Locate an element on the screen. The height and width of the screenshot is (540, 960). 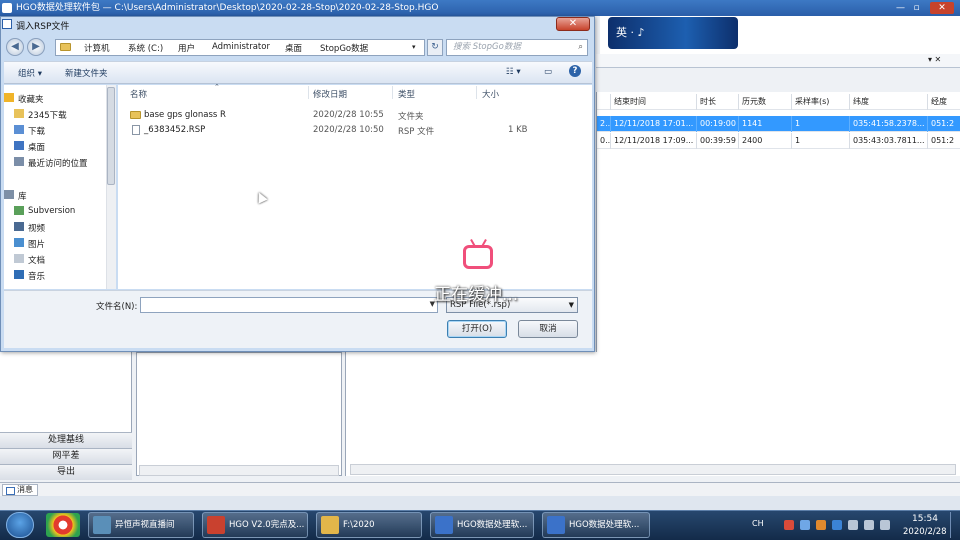
grid-header-cell: 纬度 is located at coordinates (889, 102).